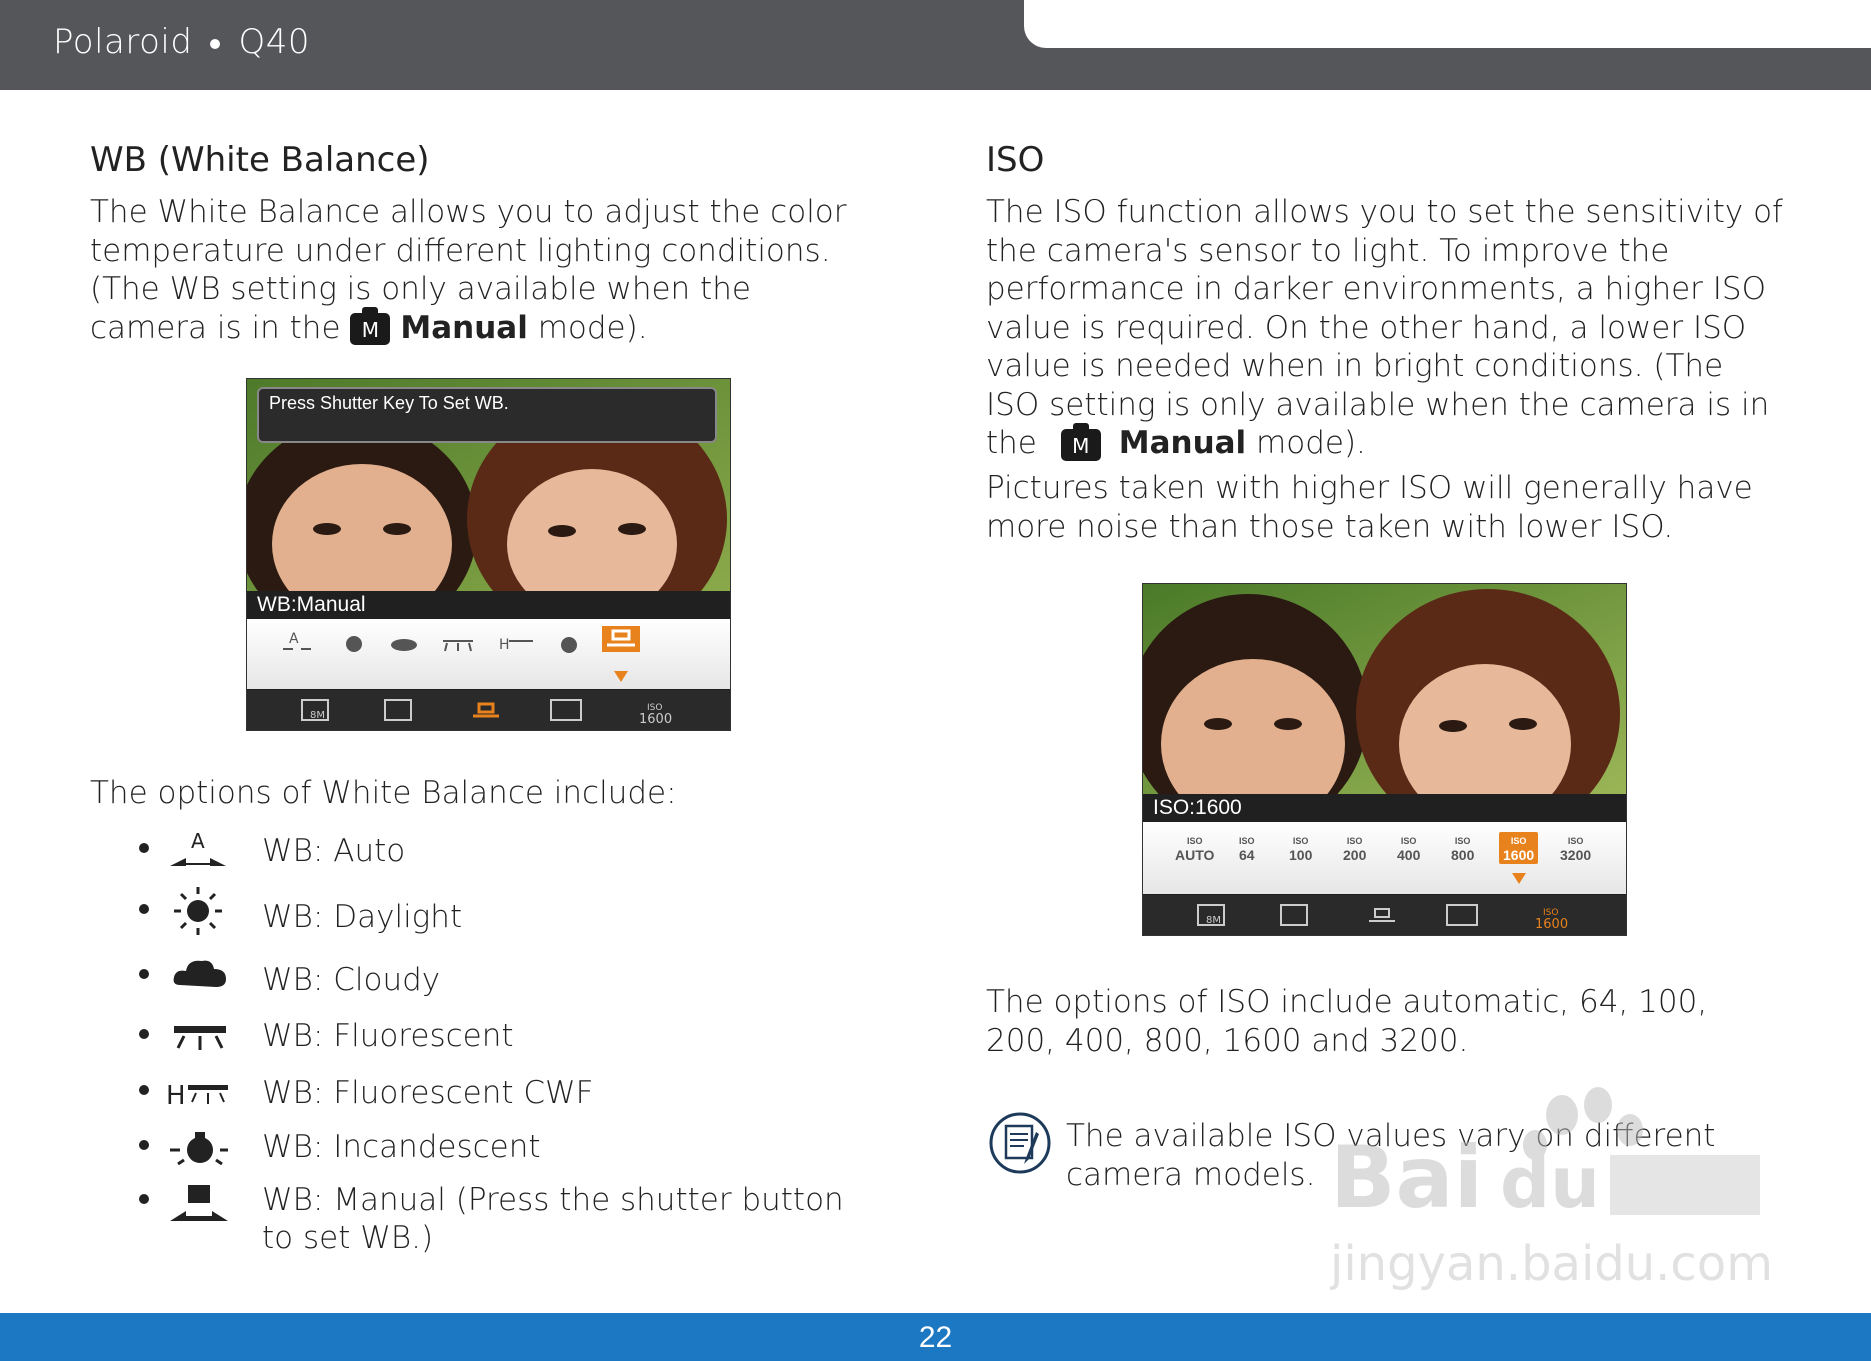 Image resolution: width=1871 pixels, height=1361 pixels. Describe the element at coordinates (260, 160) in the screenshot. I see `wb-heading: WB (White Balance)` at that location.